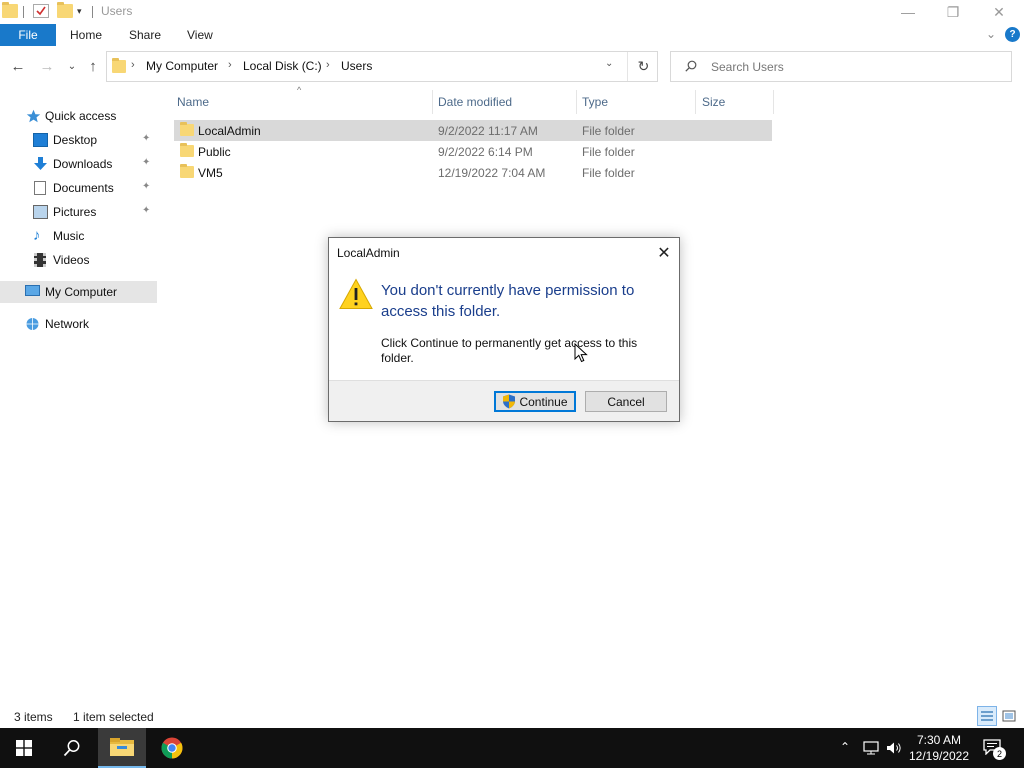 Image resolution: width=1024 pixels, height=768 pixels. What do you see at coordinates (473, 172) in the screenshot?
I see `table-row: VM5 12/19/2022 7:04 AM File folder` at bounding box center [473, 172].